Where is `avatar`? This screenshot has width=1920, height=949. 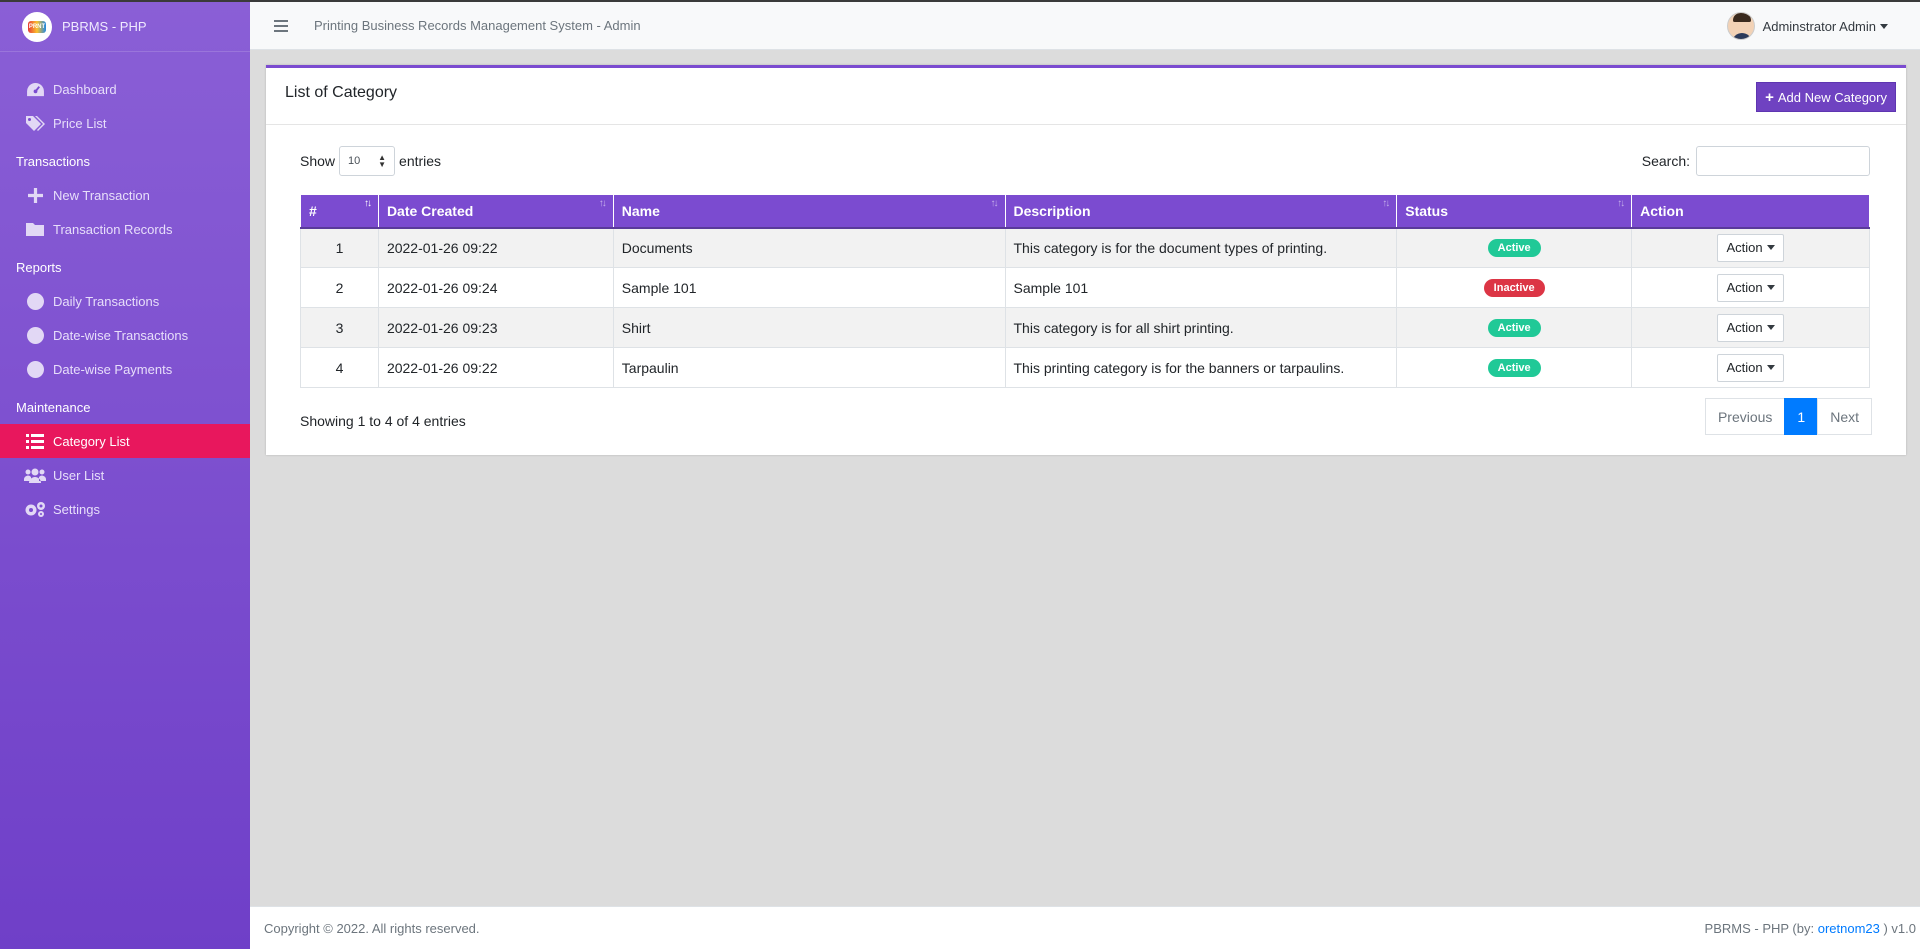 avatar is located at coordinates (1740, 26).